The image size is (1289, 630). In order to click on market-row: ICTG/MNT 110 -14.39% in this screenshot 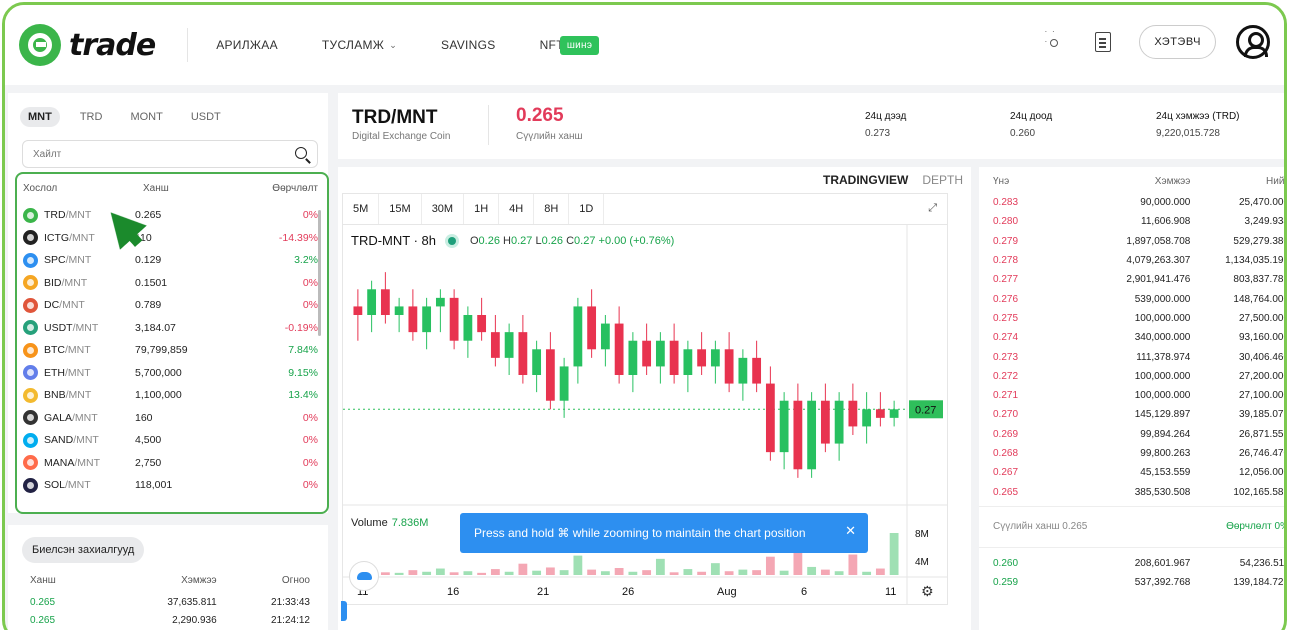, I will do `click(172, 238)`.